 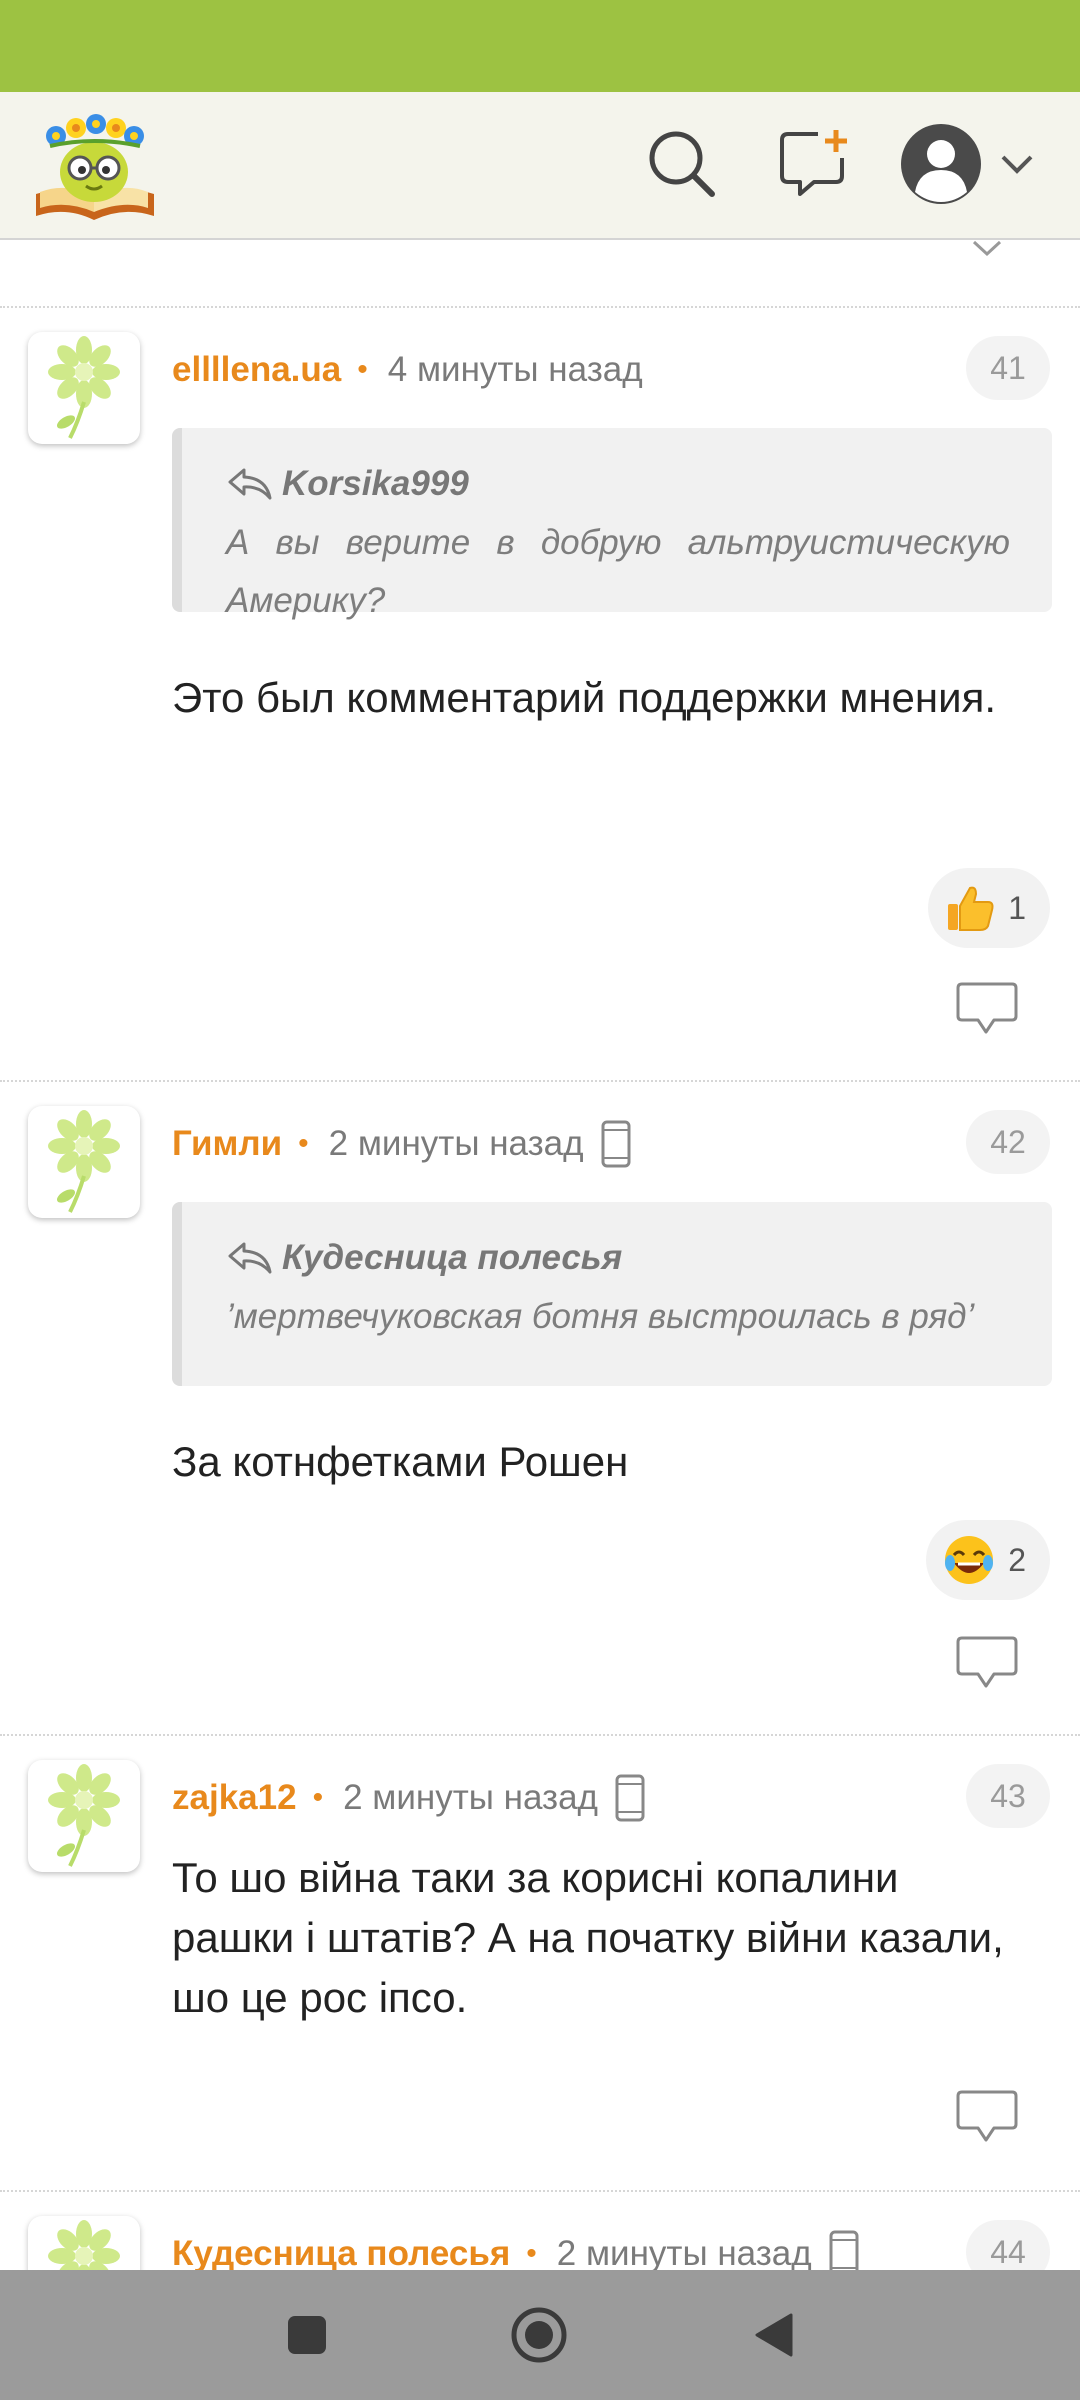 I want to click on reaction-count: 1, so click(x=1017, y=907).